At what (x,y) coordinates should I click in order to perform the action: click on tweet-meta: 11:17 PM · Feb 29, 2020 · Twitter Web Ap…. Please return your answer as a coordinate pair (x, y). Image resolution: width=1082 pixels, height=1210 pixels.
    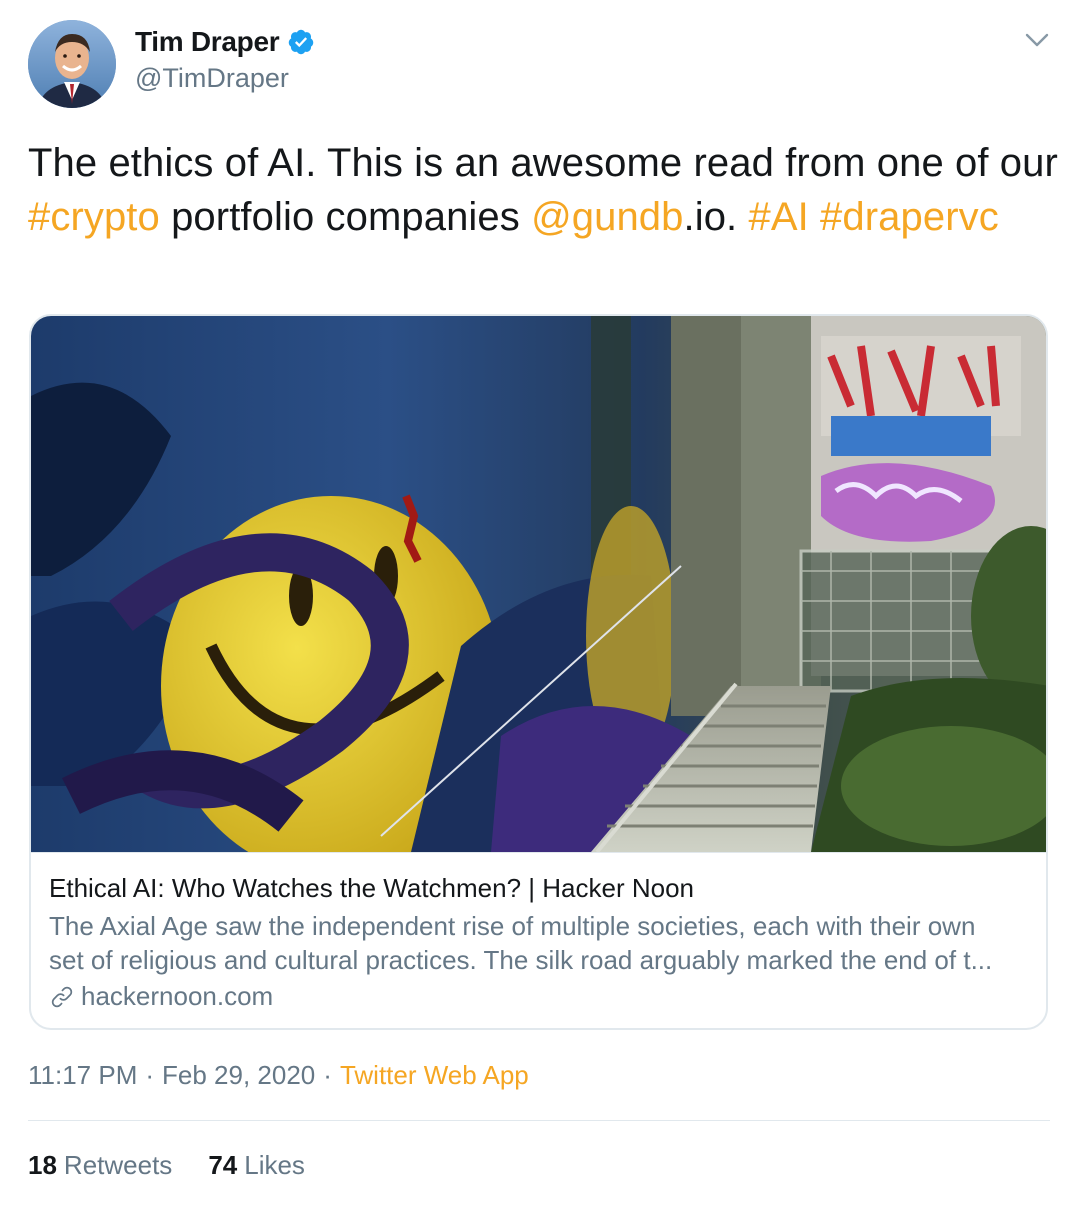
    Looking at the image, I should click on (278, 1075).